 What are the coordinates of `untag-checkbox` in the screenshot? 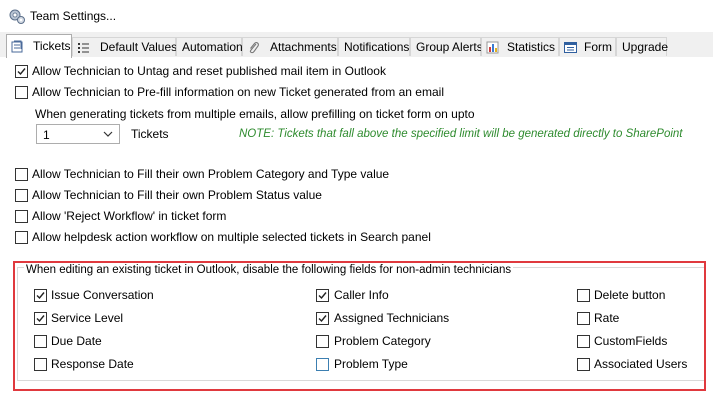 It's located at (21, 71).